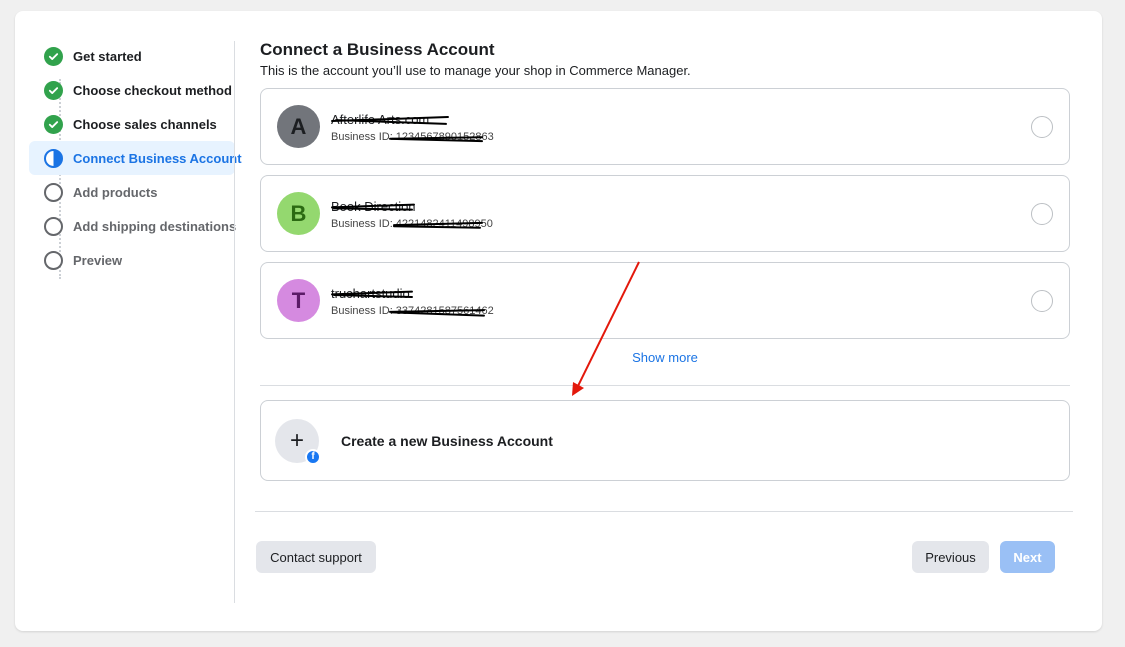 The width and height of the screenshot is (1125, 647). I want to click on step-label: Get started, so click(107, 56).